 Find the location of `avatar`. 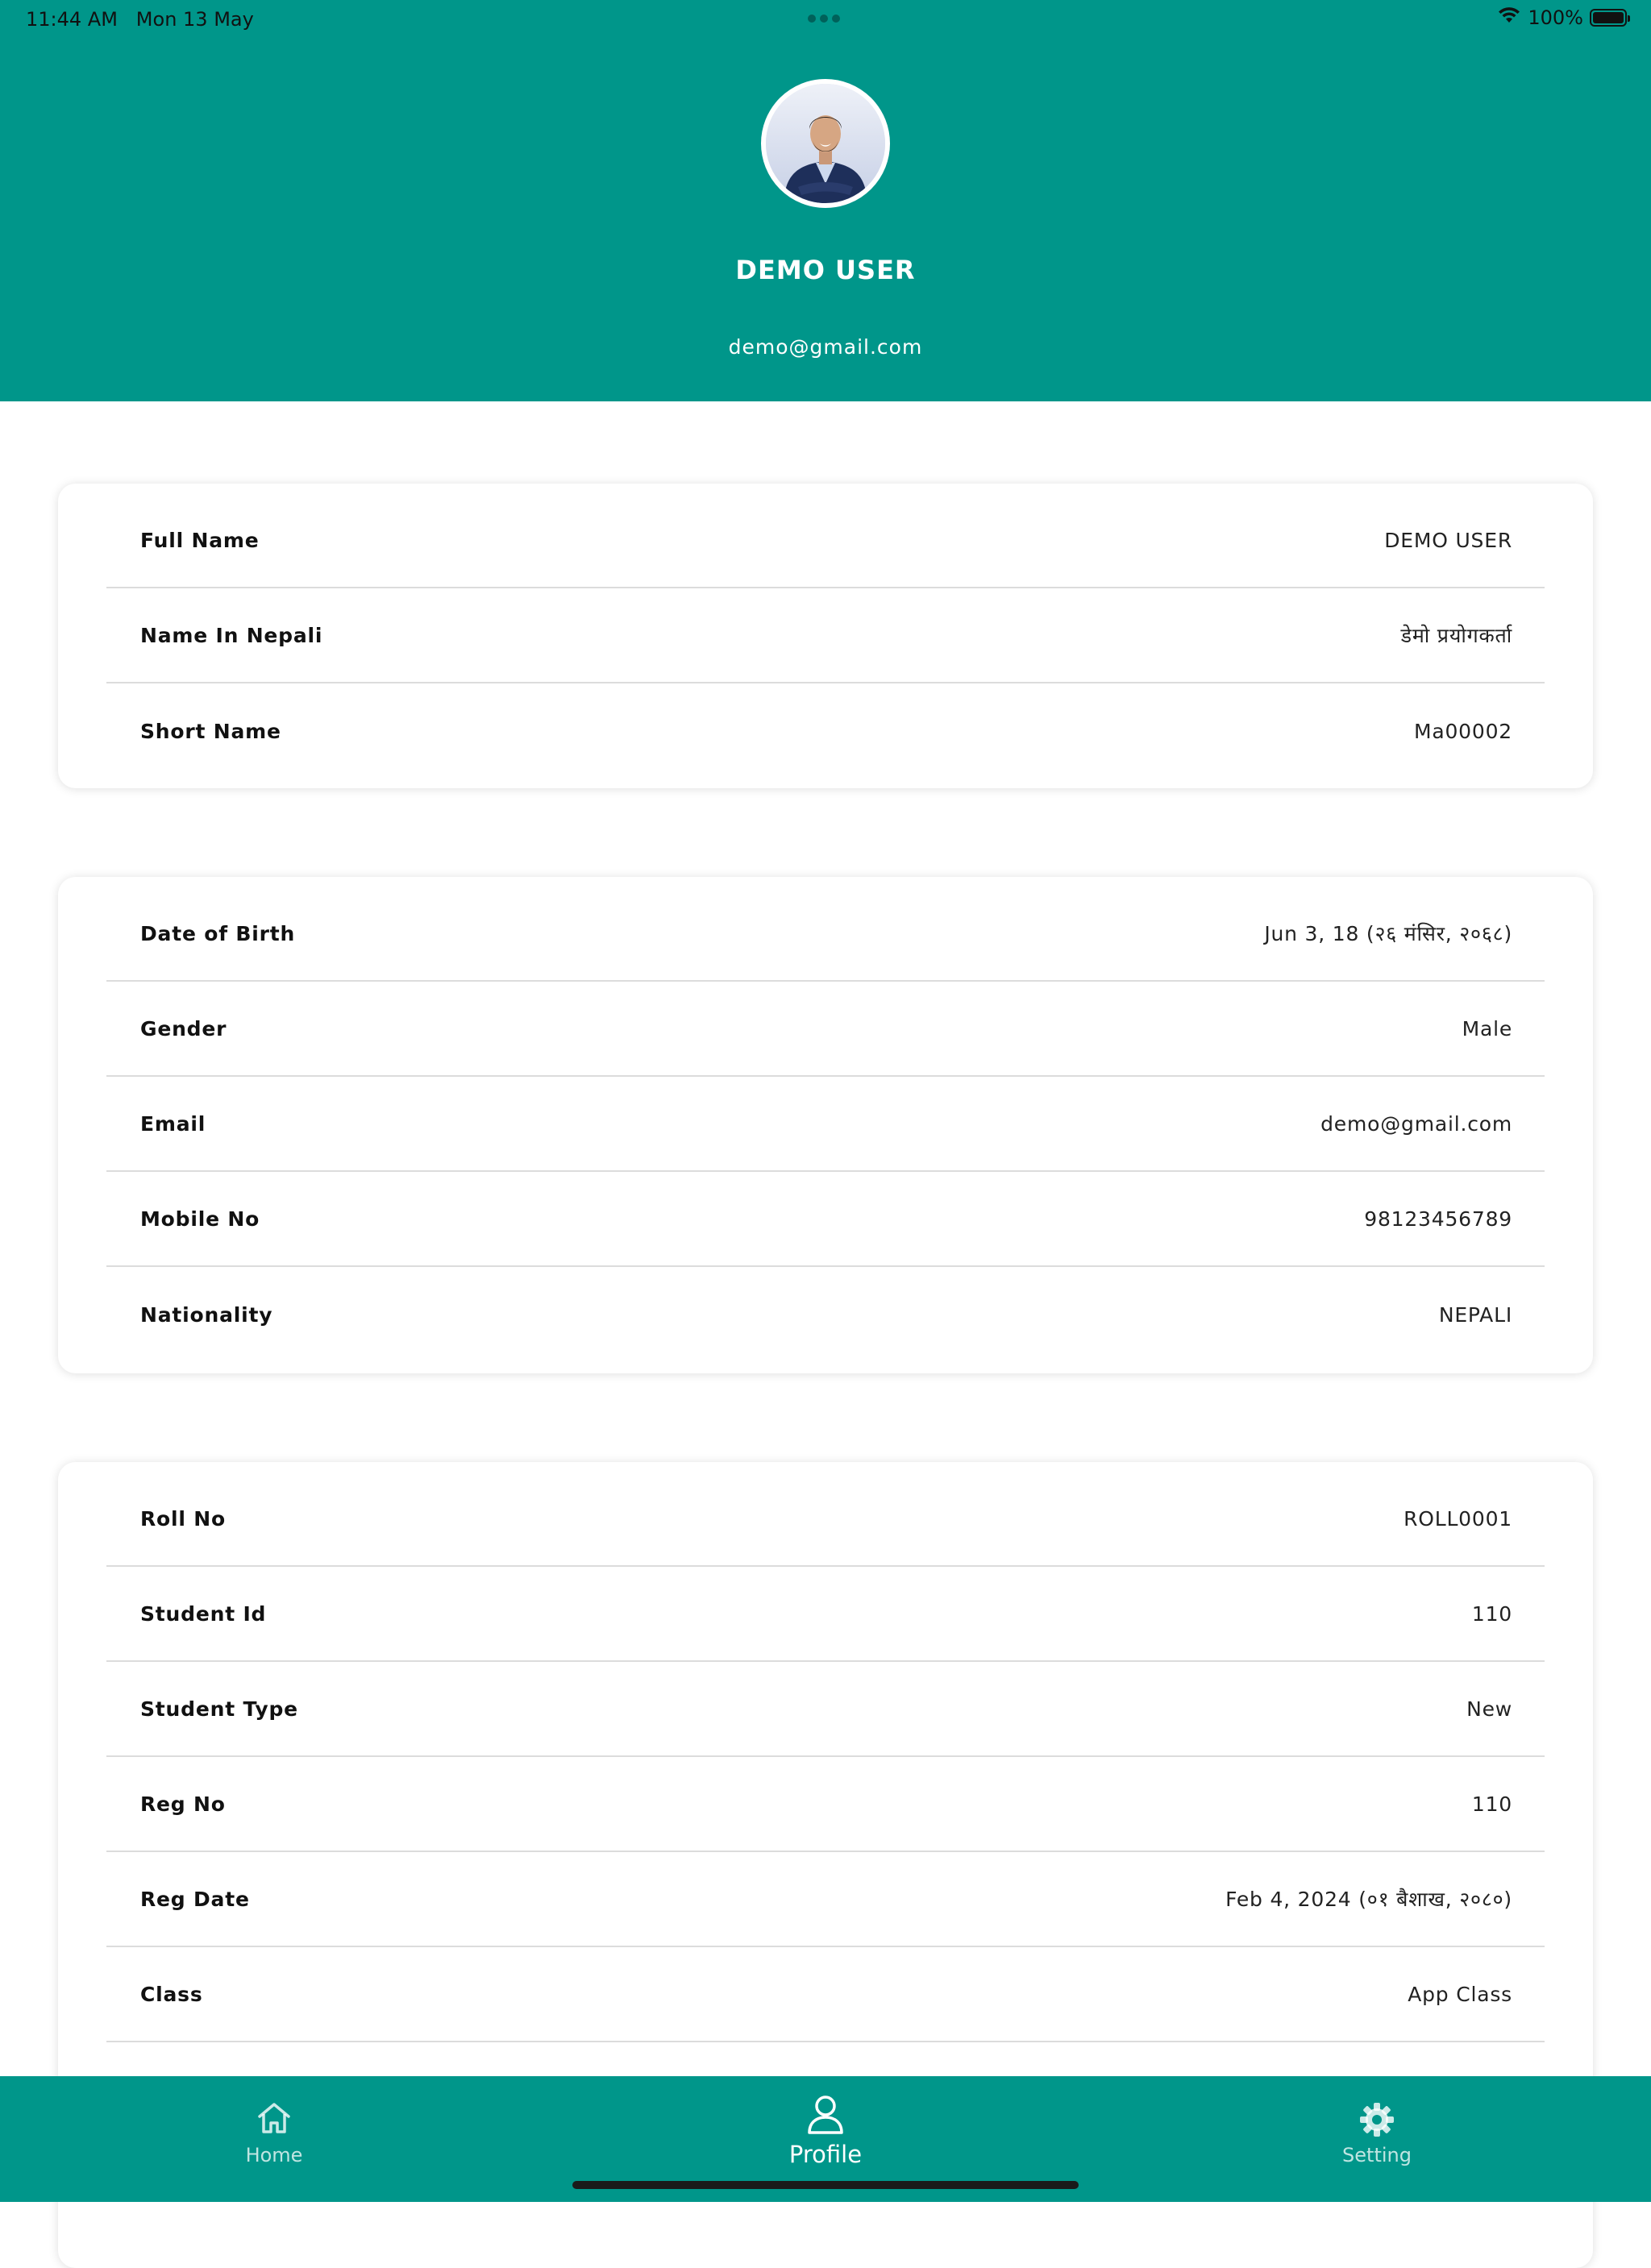

avatar is located at coordinates (825, 143).